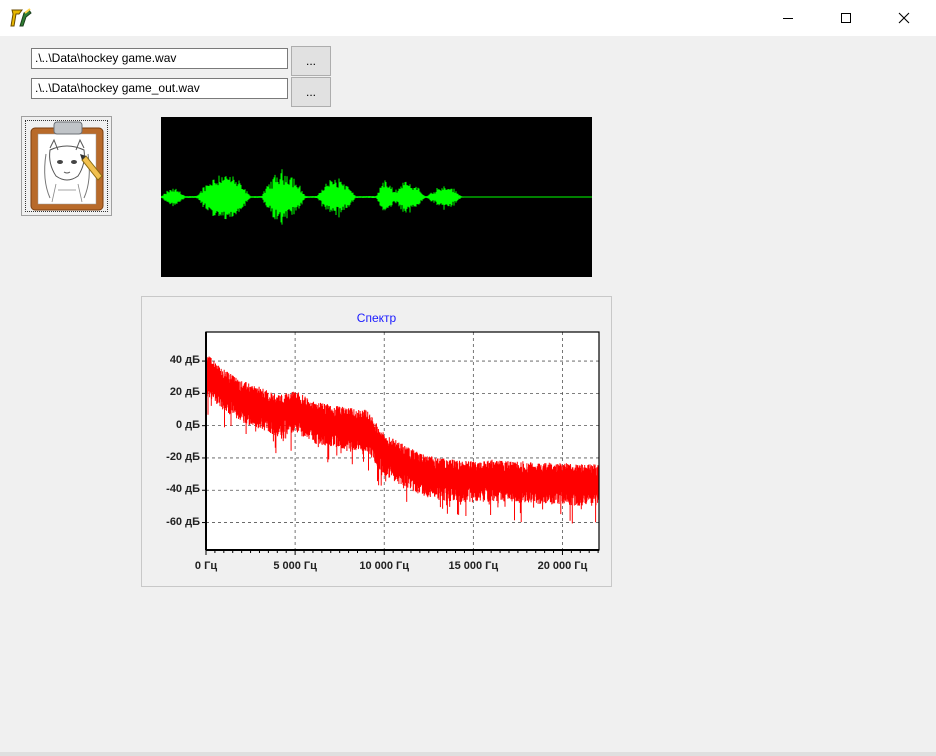  Describe the element at coordinates (183, 521) in the screenshot. I see `y-tick-label: -60 дБ` at that location.